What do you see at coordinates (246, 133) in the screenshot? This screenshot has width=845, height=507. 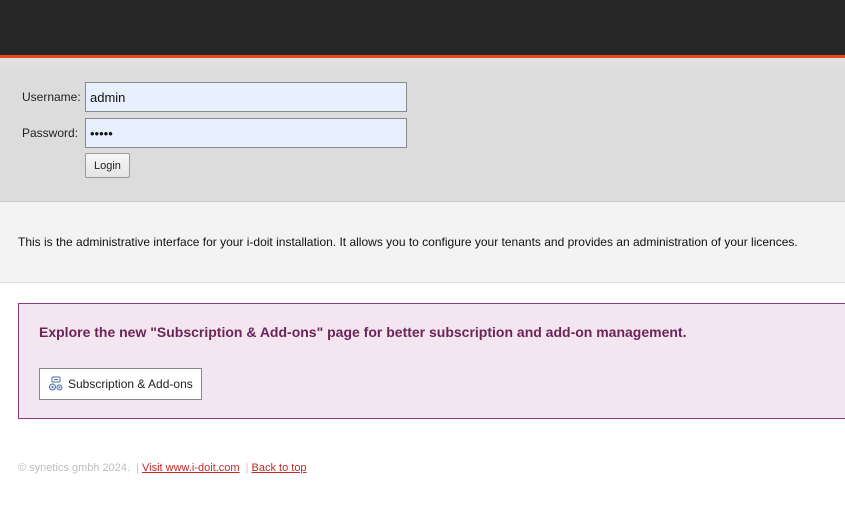 I see `password-input` at bounding box center [246, 133].